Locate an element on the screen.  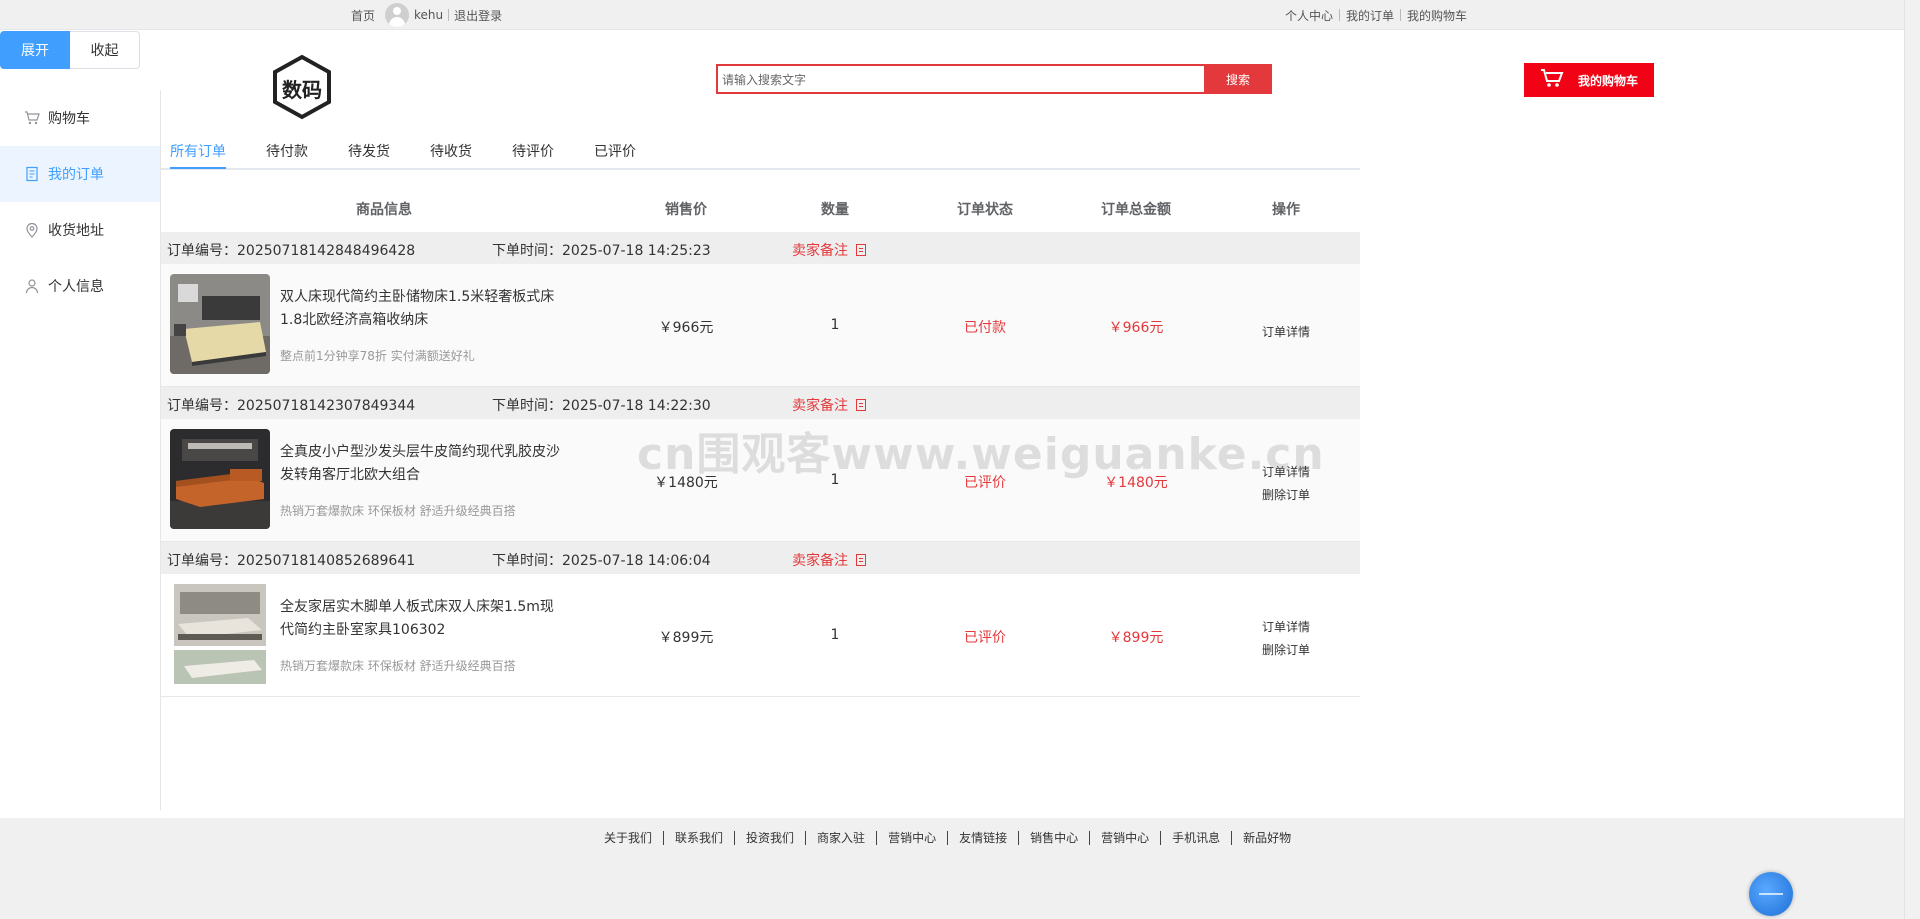
sidebar-item-label: 个人信息 is located at coordinates (76, 287).